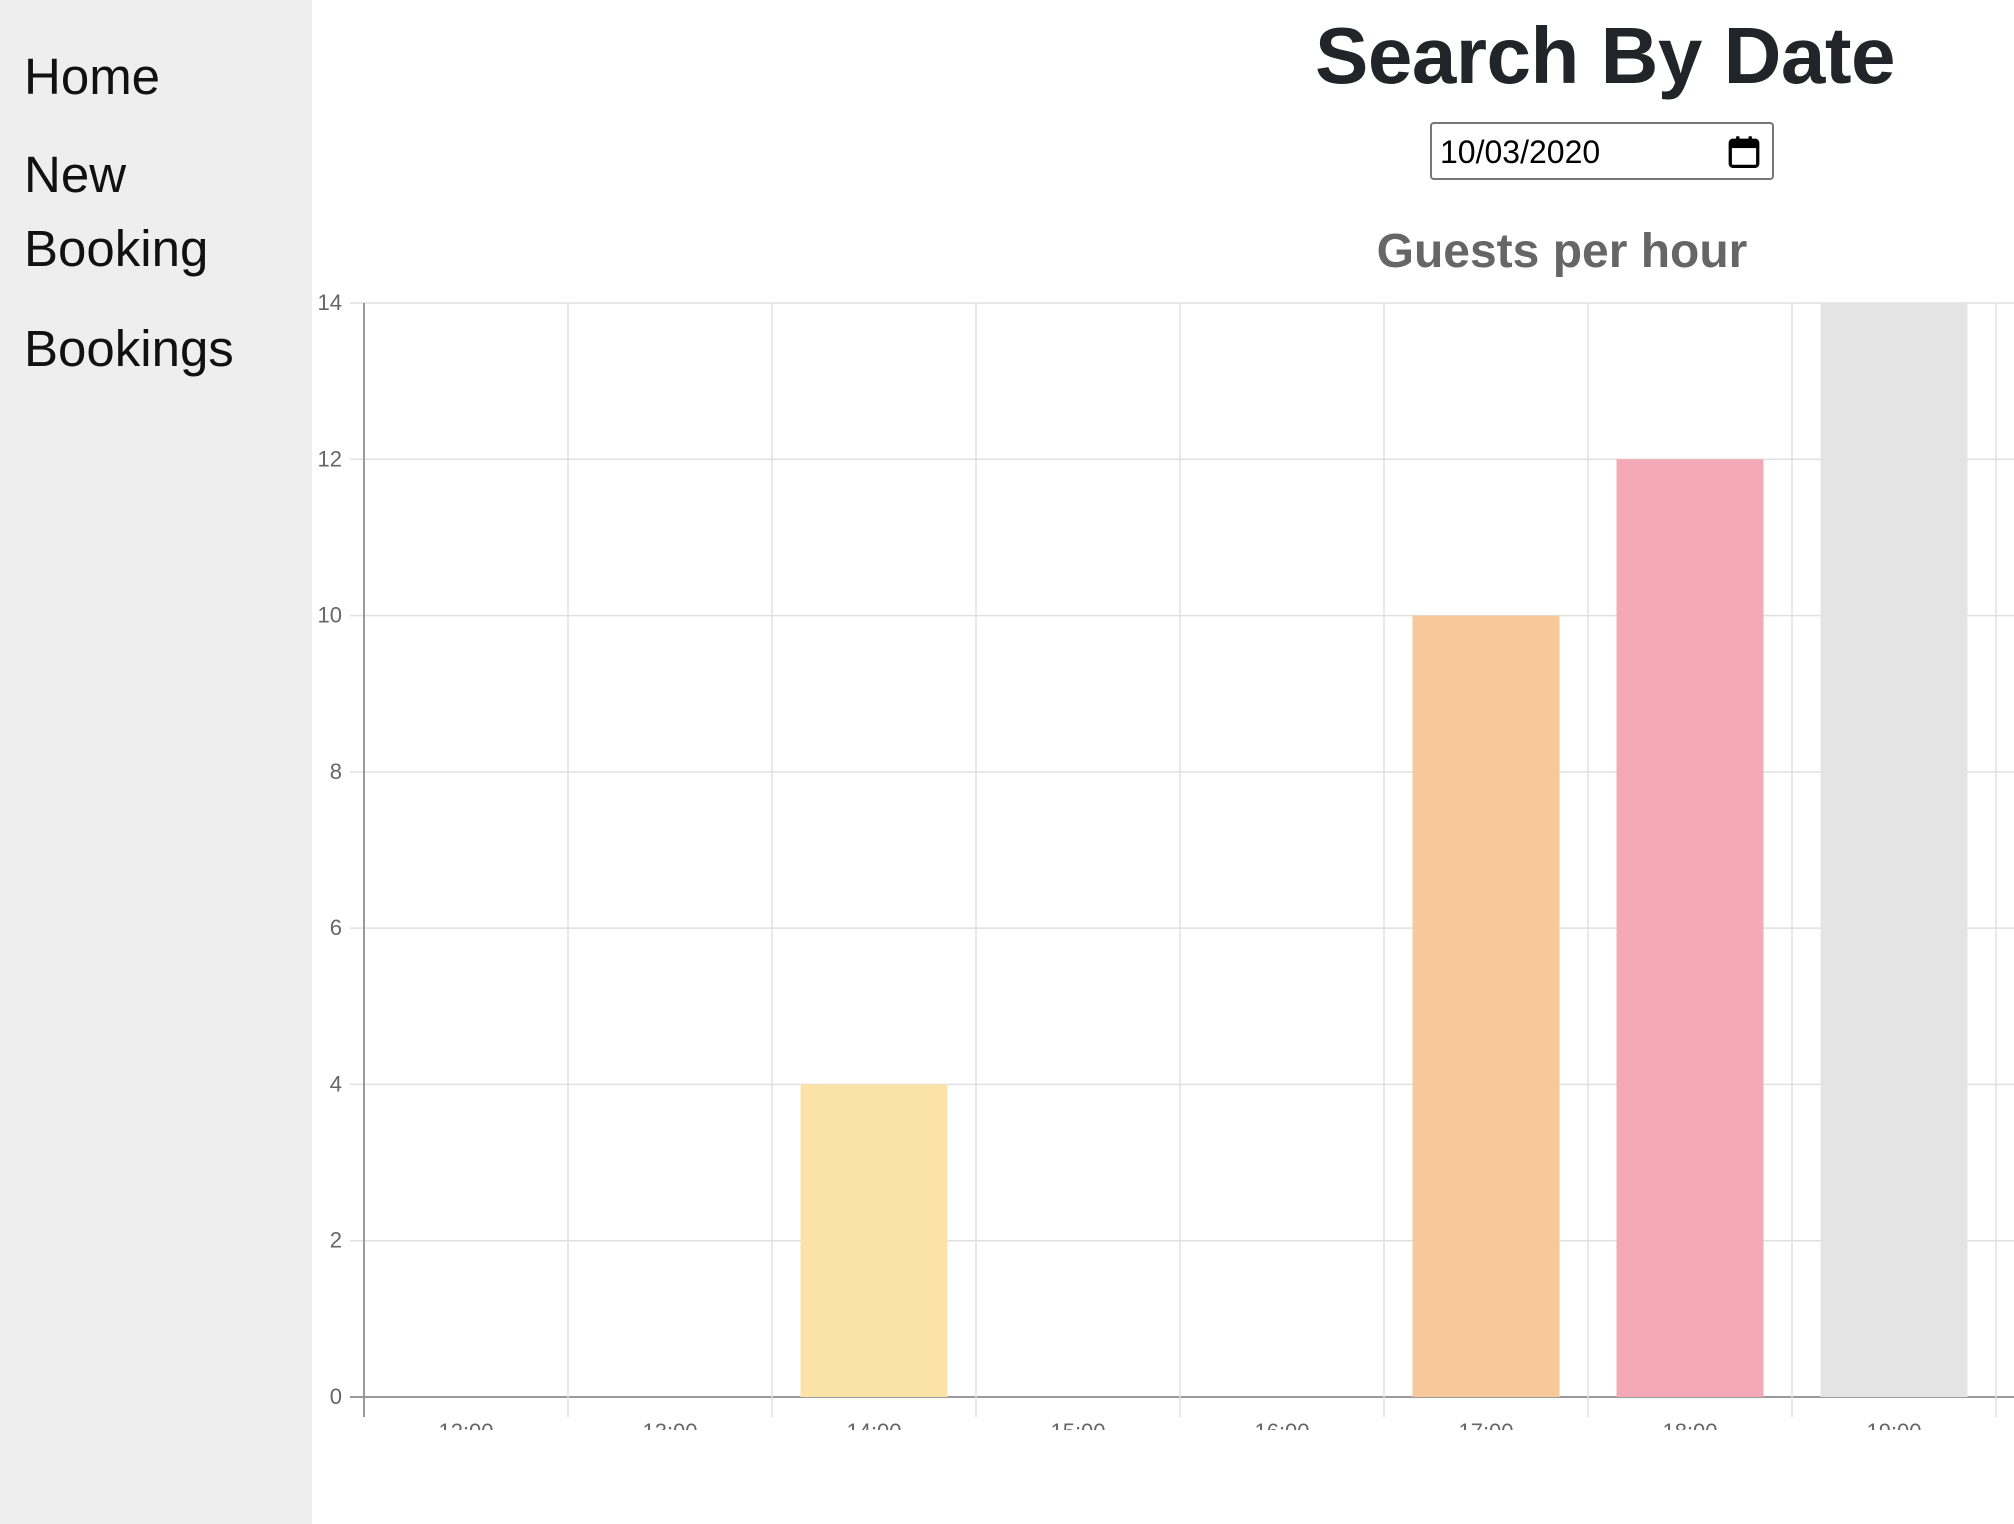 The width and height of the screenshot is (2014, 1524). What do you see at coordinates (1893, 1424) in the screenshot?
I see `x-tick-label: 19:00` at bounding box center [1893, 1424].